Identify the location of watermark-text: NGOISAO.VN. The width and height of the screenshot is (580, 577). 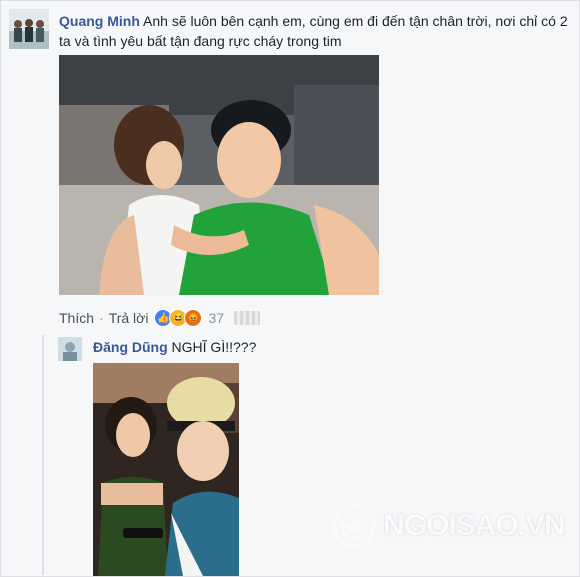
(474, 525).